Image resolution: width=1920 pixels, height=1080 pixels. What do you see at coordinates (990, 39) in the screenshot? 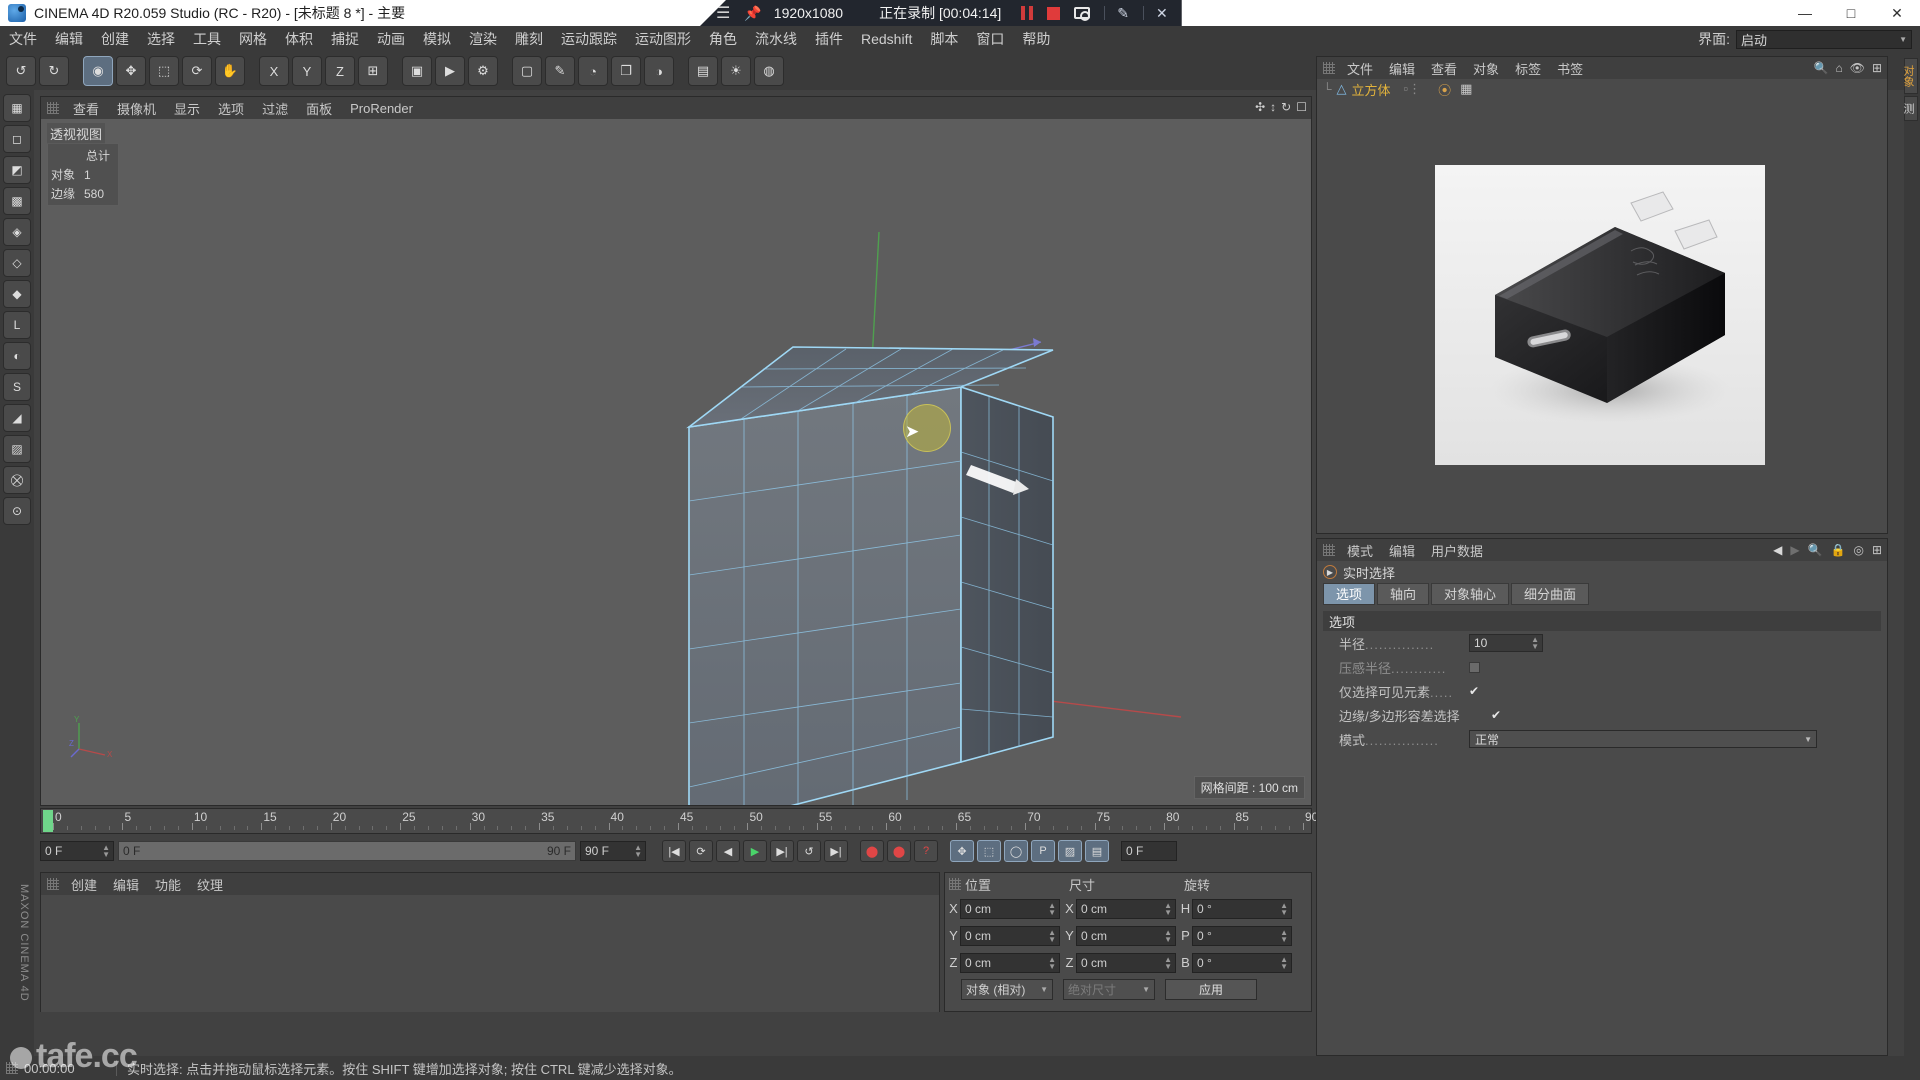
I see `menu-item-19: 窗口` at bounding box center [990, 39].